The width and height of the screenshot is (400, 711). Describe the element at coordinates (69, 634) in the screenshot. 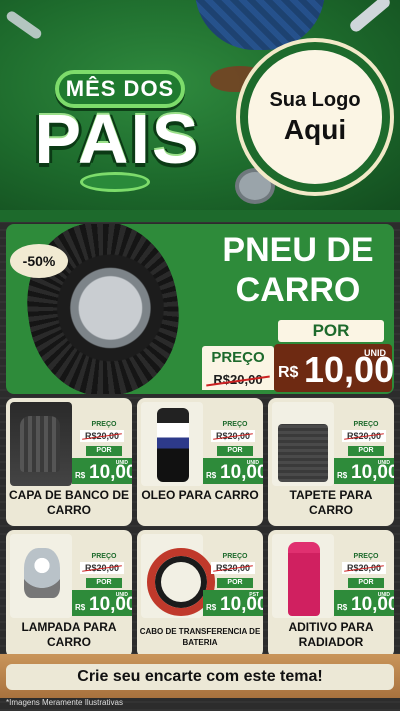

I see `product-name: LAMPADA PARA CARRO` at that location.